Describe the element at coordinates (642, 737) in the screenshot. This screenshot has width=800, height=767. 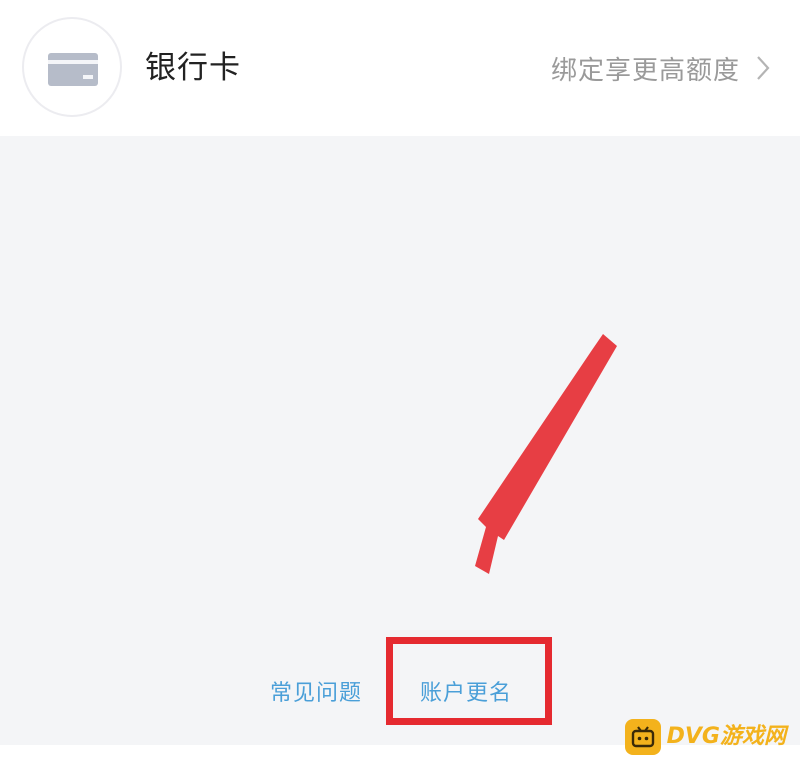
I see `watermark-logo-icon` at that location.